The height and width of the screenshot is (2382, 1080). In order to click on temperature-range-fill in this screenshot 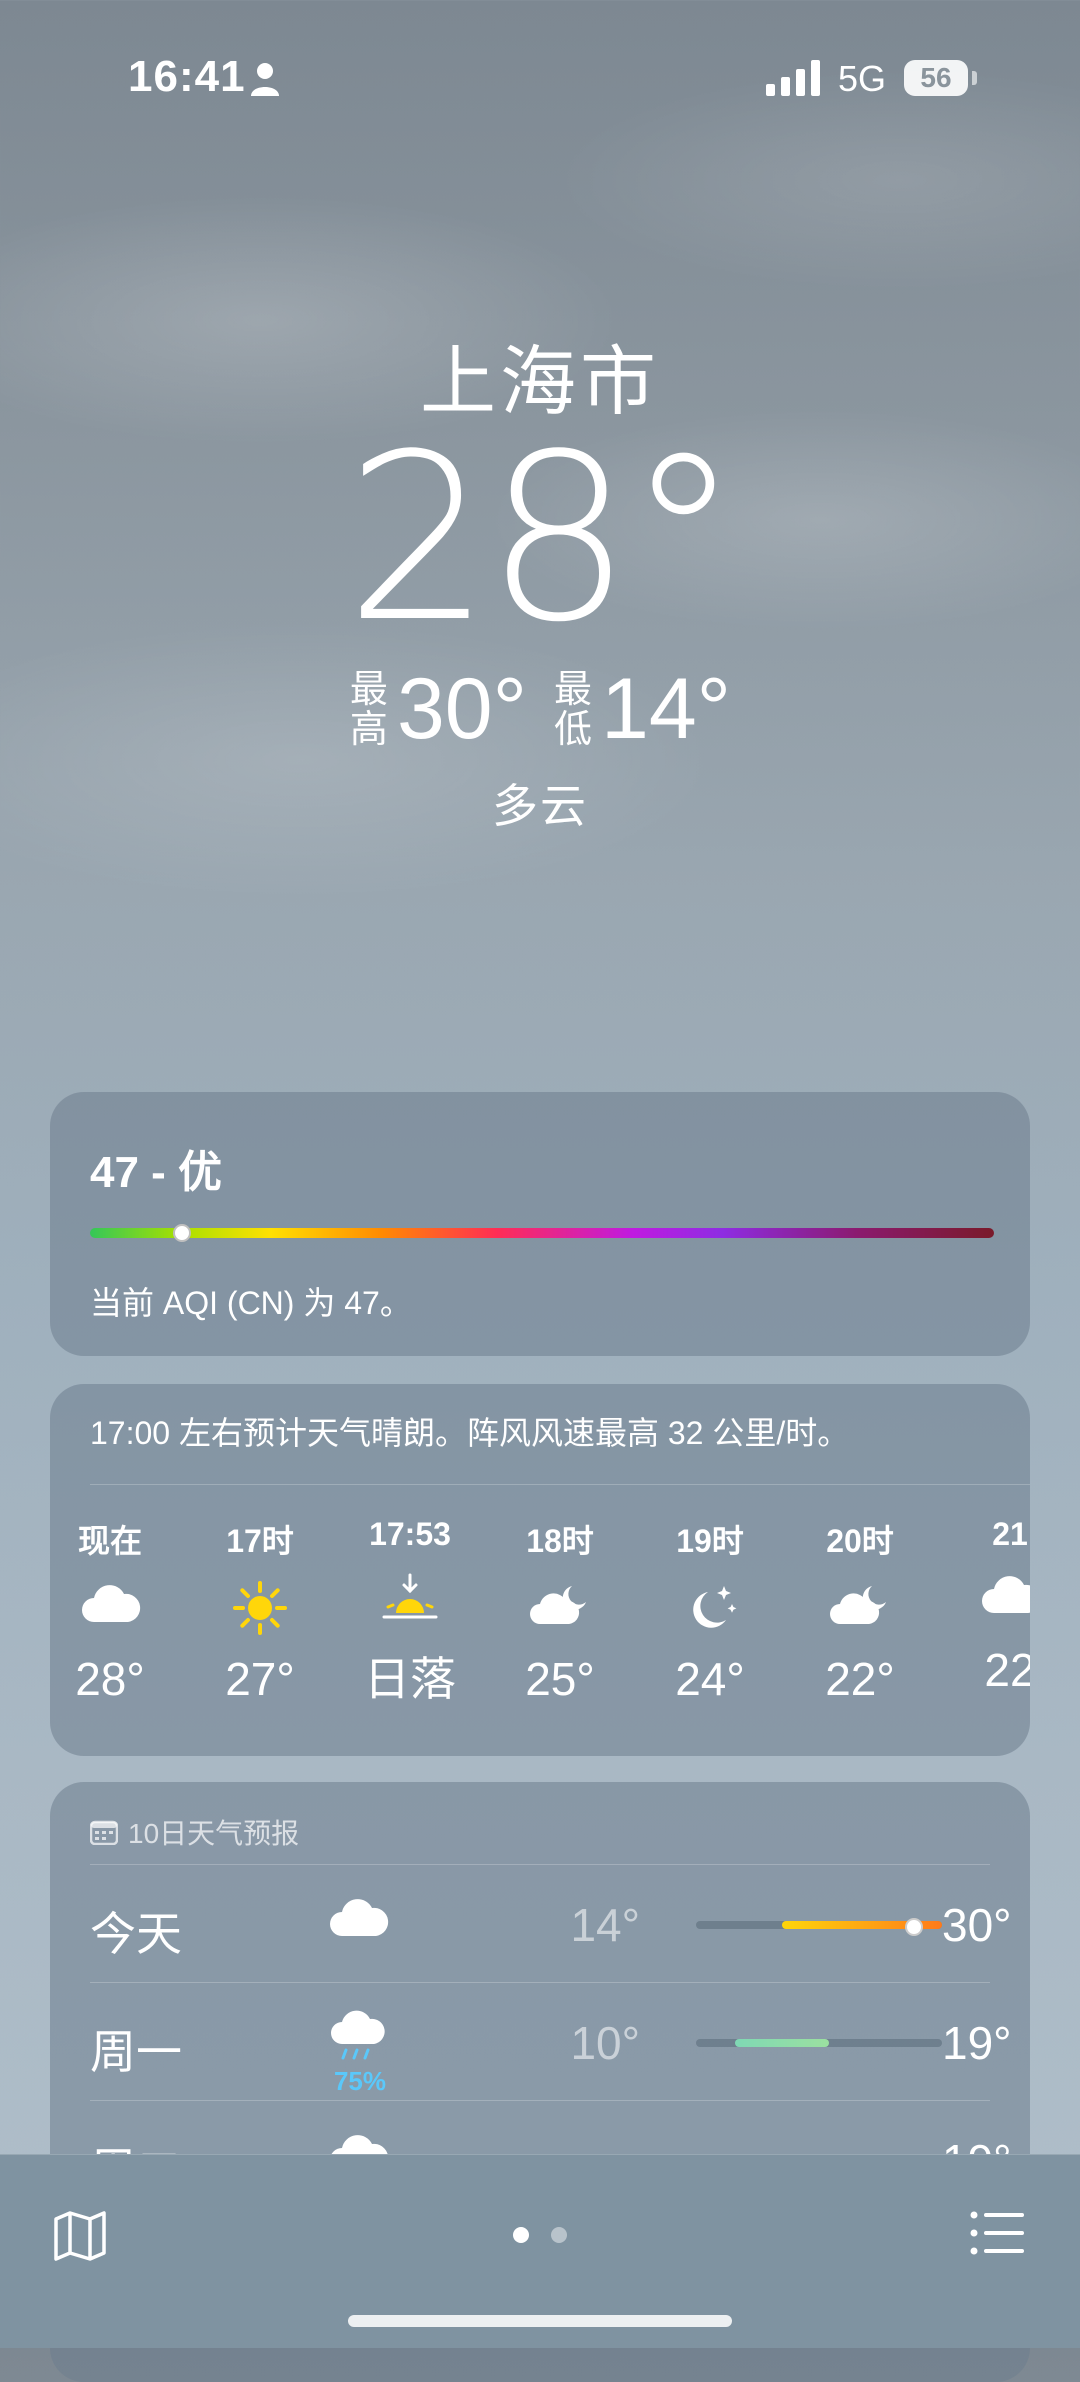, I will do `click(782, 2043)`.